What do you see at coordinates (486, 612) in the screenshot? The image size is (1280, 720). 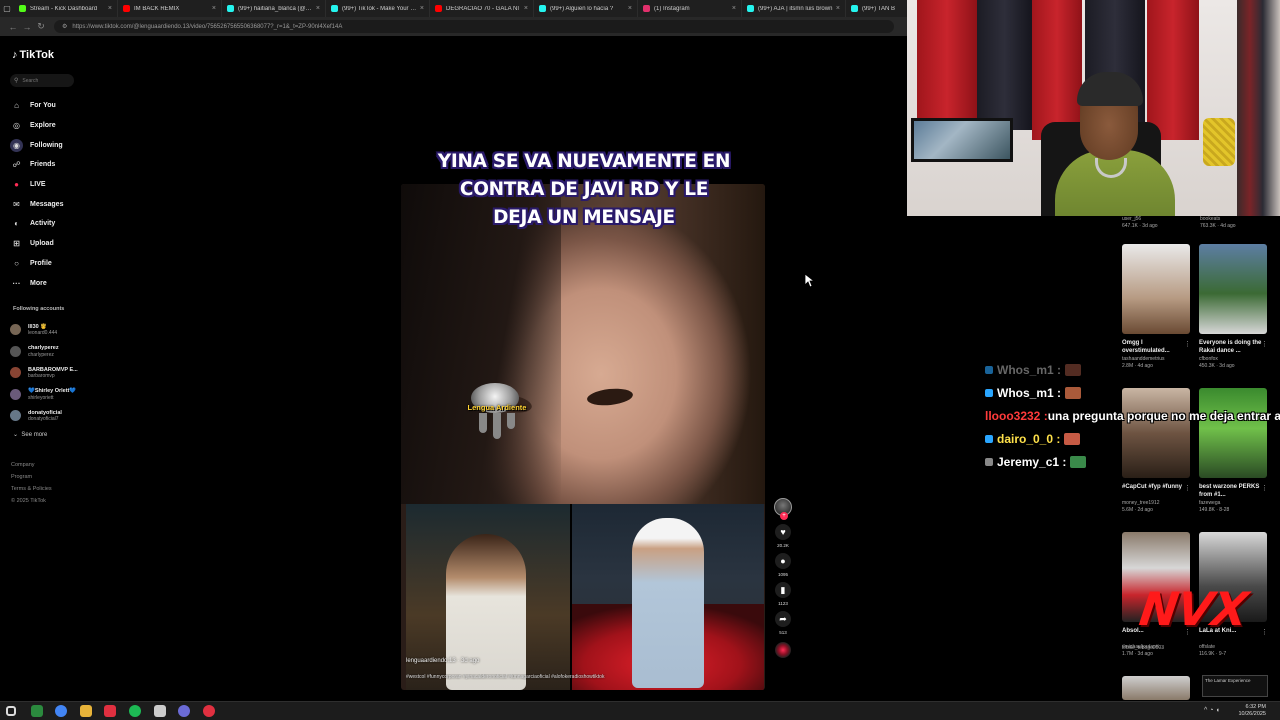 I see `person-left` at bounding box center [486, 612].